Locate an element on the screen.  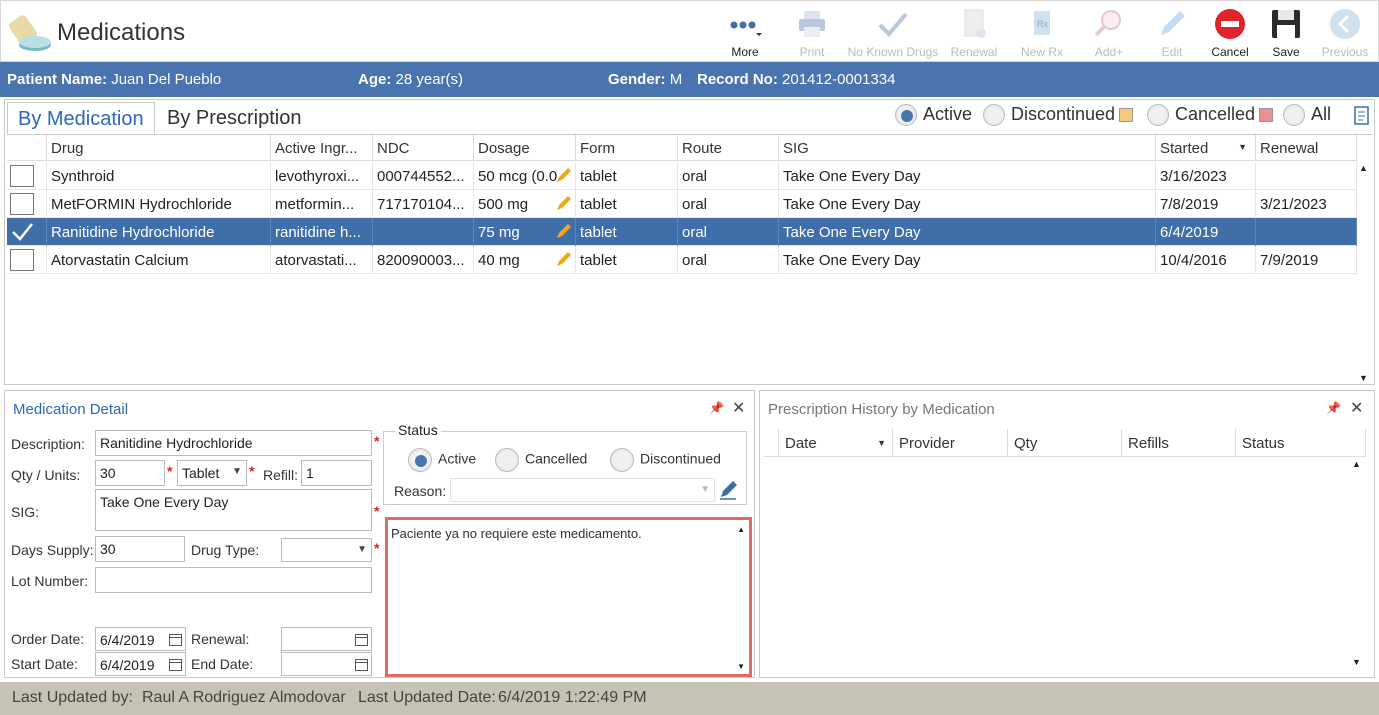
sig-field: Take One Every Day is located at coordinates (233, 510).